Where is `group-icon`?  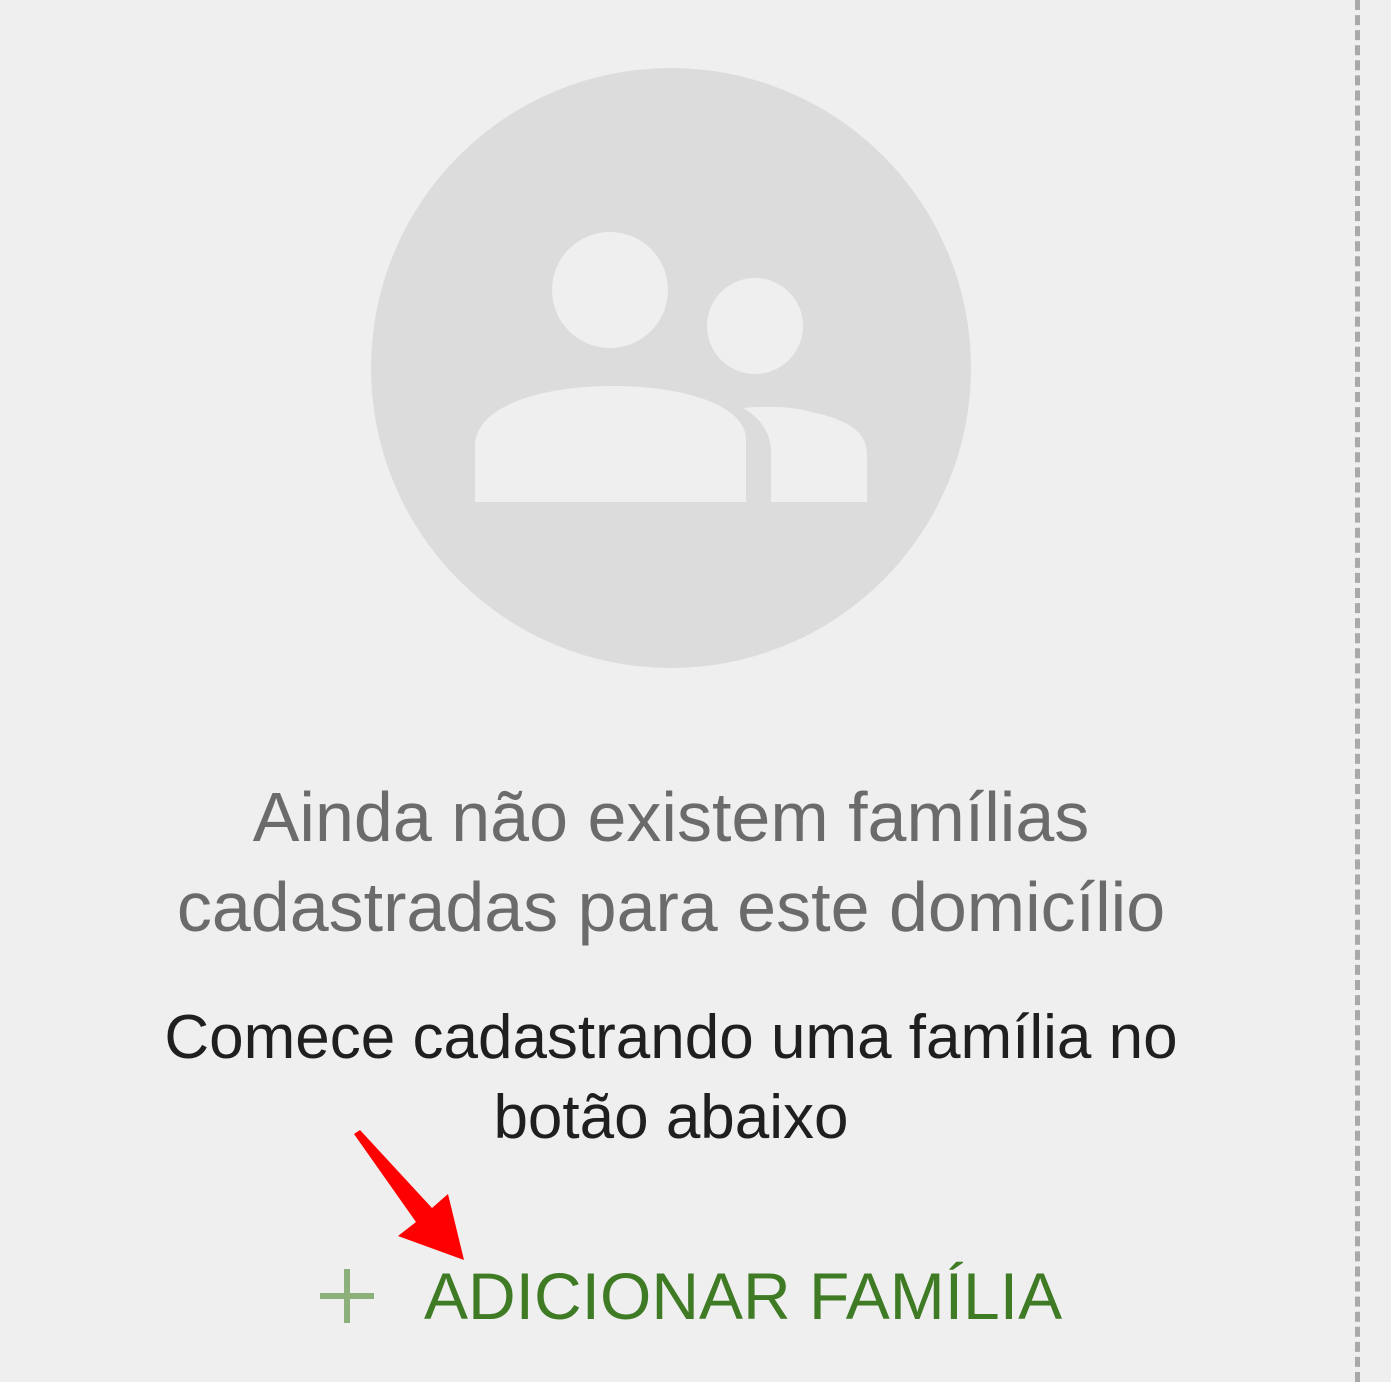
group-icon is located at coordinates (671, 367).